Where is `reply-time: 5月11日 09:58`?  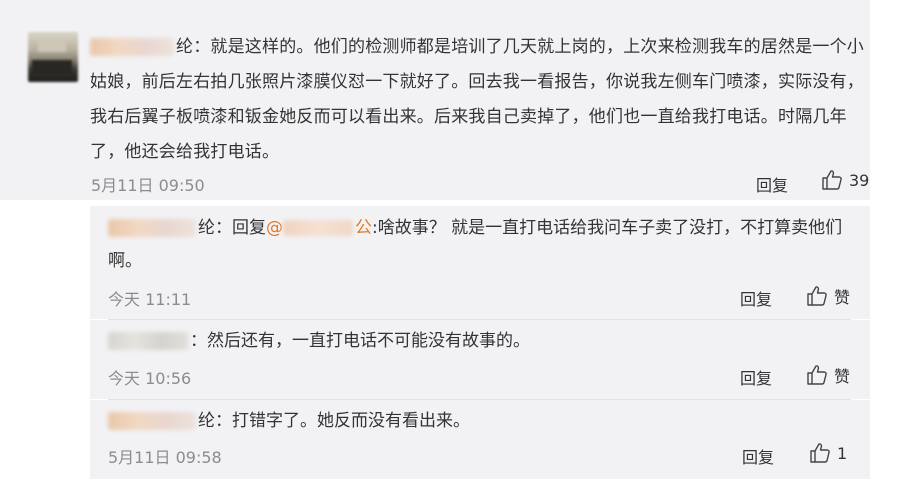 reply-time: 5月11日 09:58 is located at coordinates (165, 457).